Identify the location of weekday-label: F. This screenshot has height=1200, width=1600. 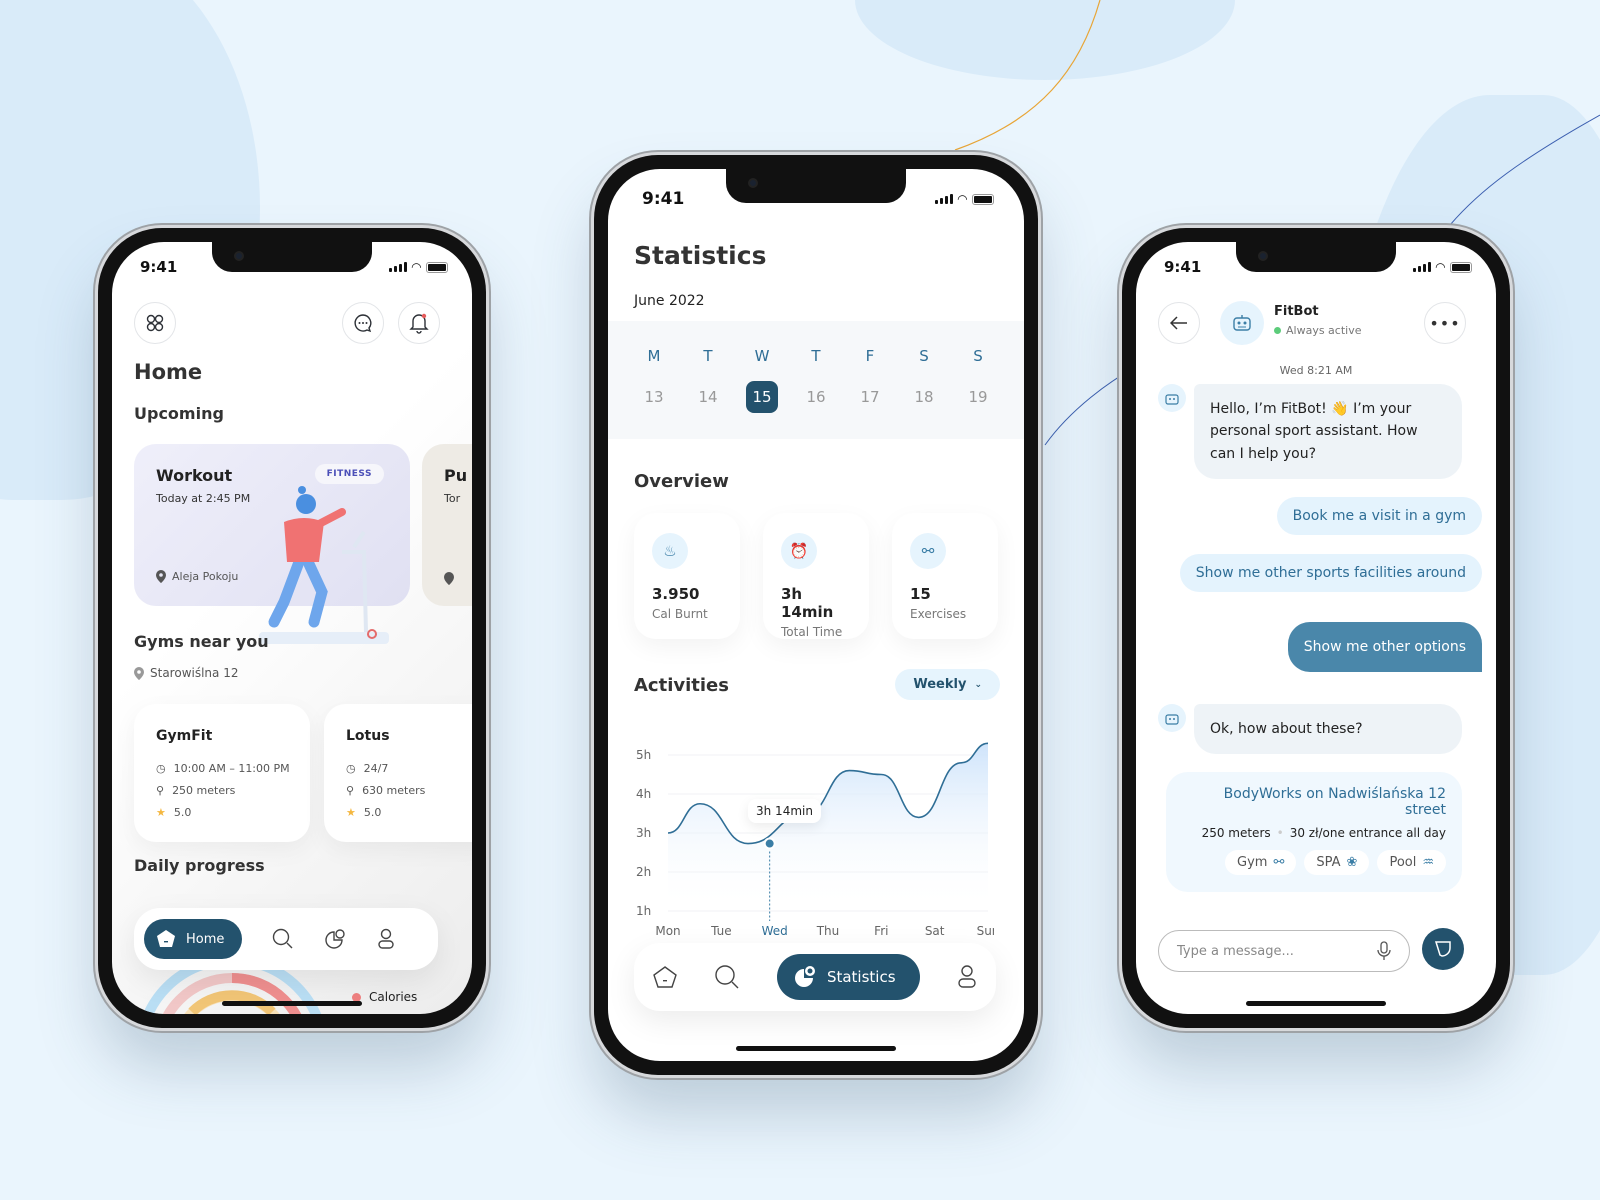
(870, 356).